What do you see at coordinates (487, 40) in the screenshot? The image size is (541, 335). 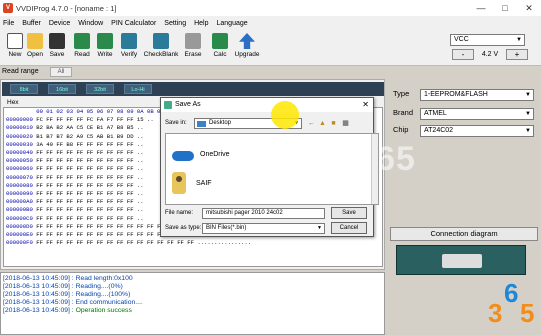 I see `vcc-select: VCC ▼` at bounding box center [487, 40].